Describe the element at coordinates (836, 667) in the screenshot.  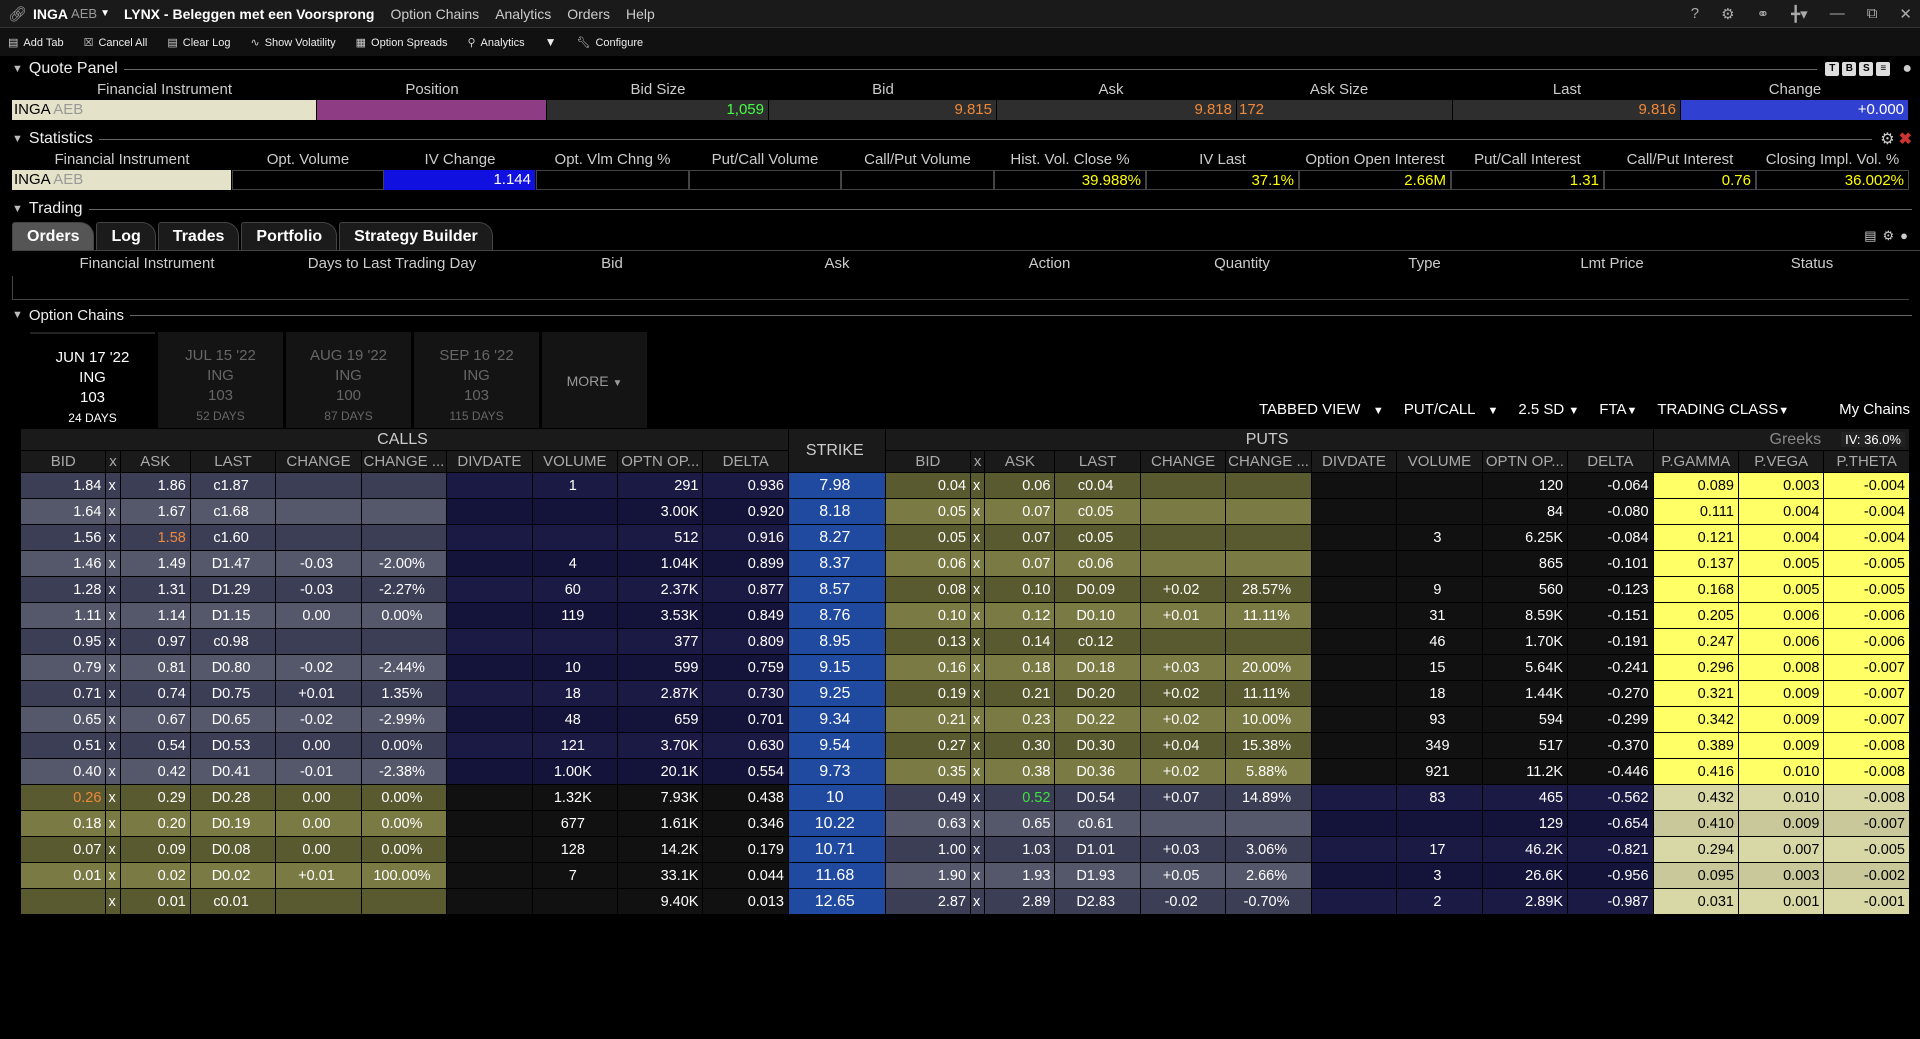
I see `chain-cell-strike: 9.15` at that location.